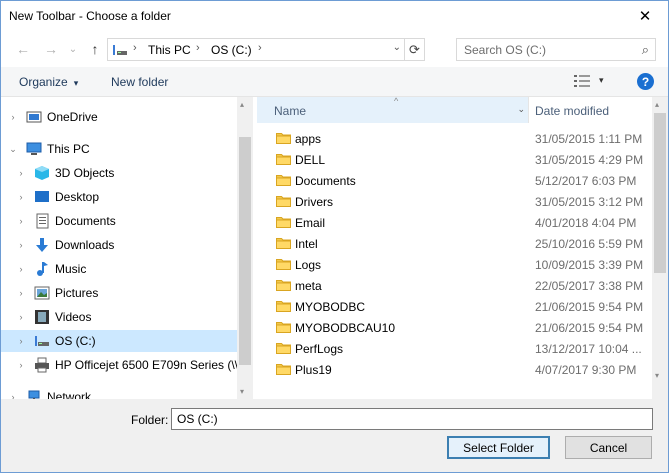 This screenshot has height=473, width=669. I want to click on file-row: MYOBODBC 21/06/2015 9:54 PM, so click(454, 306).